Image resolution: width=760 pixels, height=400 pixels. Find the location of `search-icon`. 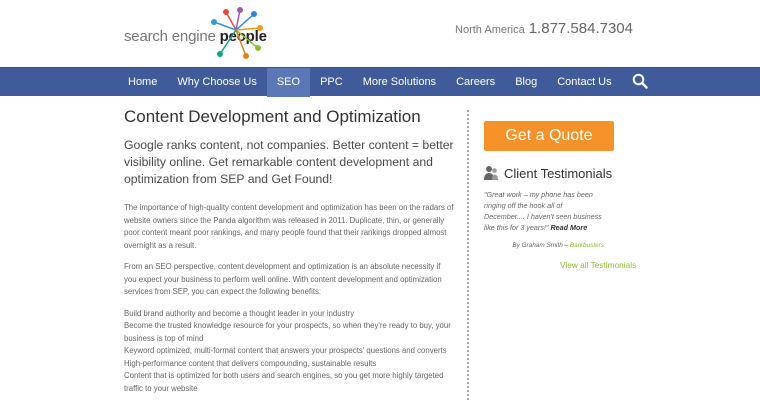

search-icon is located at coordinates (640, 81).